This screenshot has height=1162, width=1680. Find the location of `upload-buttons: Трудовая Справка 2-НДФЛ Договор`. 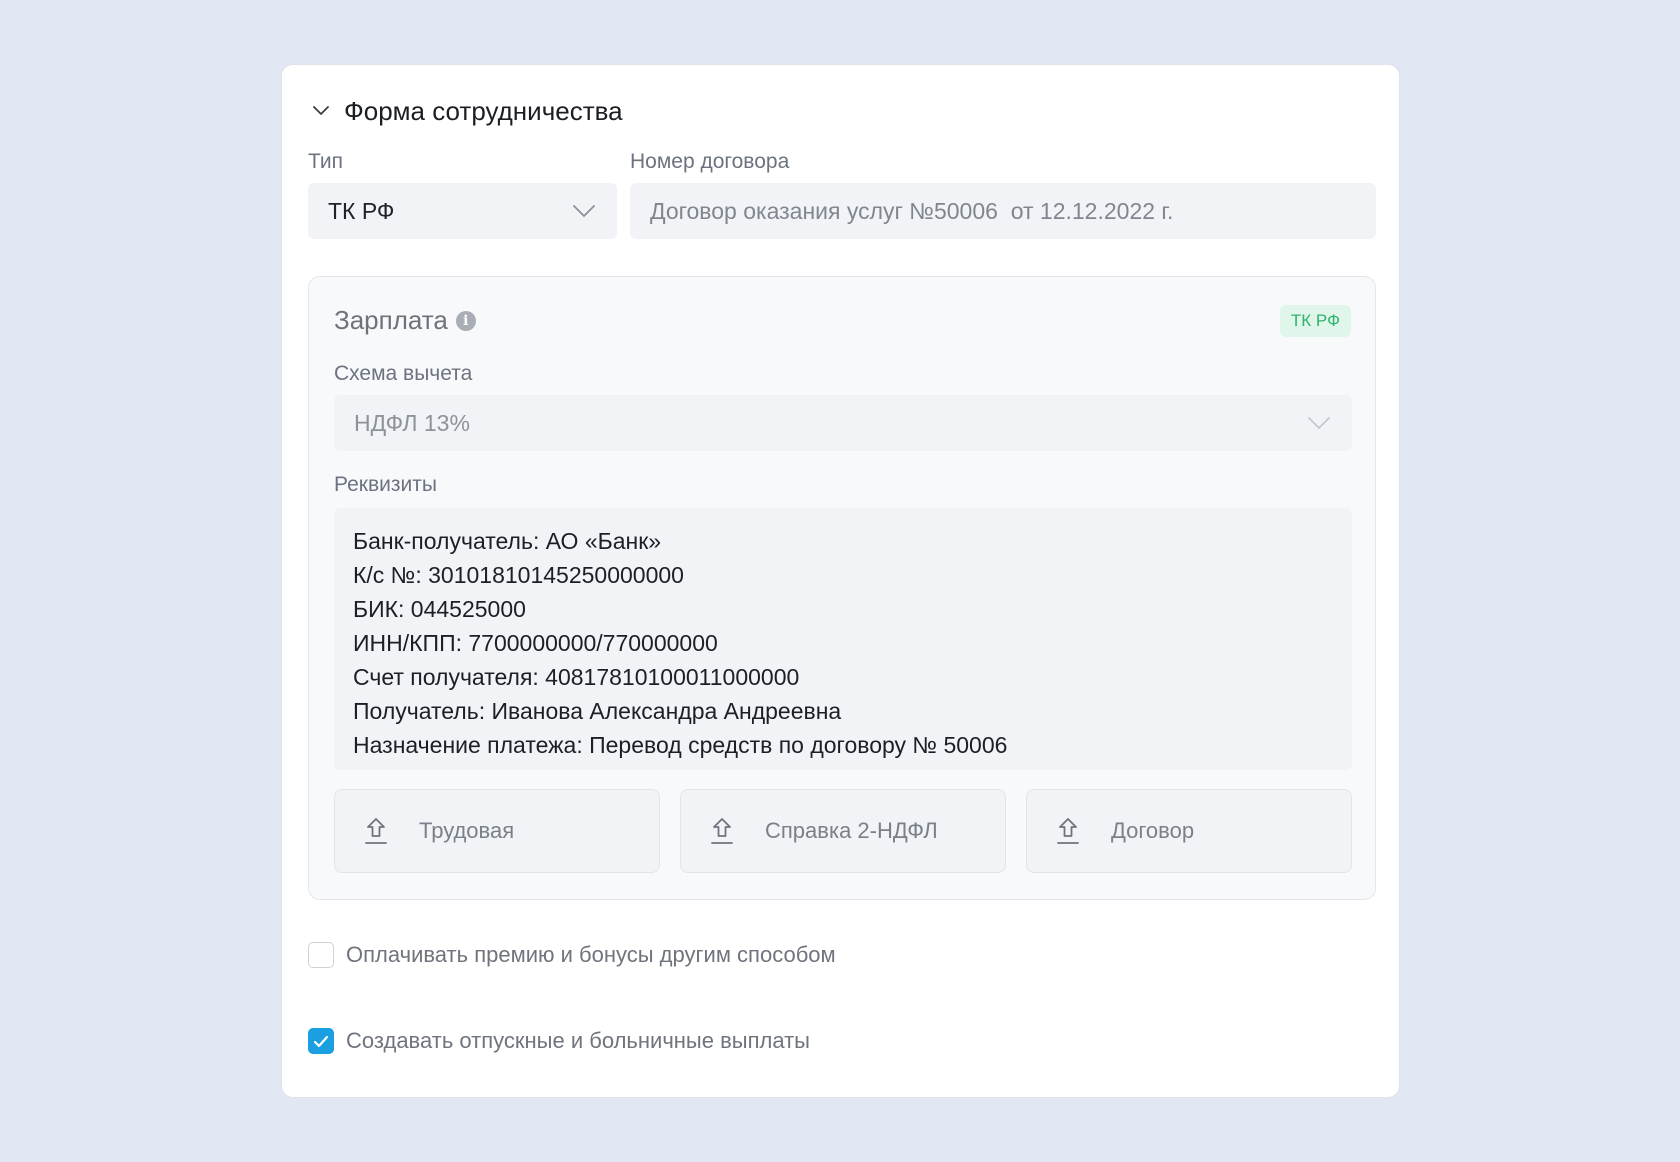

upload-buttons: Трудовая Справка 2-НДФЛ Договор is located at coordinates (843, 831).